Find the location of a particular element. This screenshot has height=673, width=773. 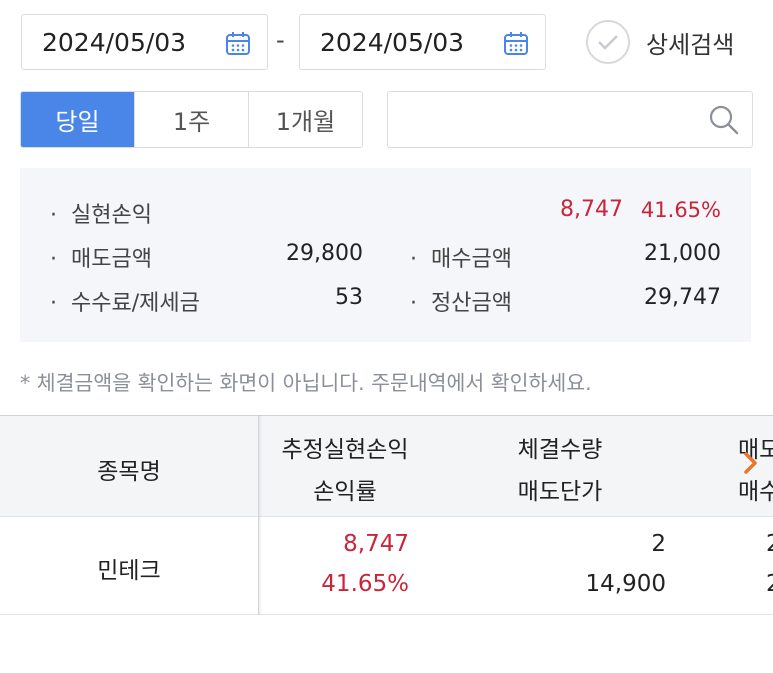

header-qty: 체결수량 is located at coordinates (560, 450).